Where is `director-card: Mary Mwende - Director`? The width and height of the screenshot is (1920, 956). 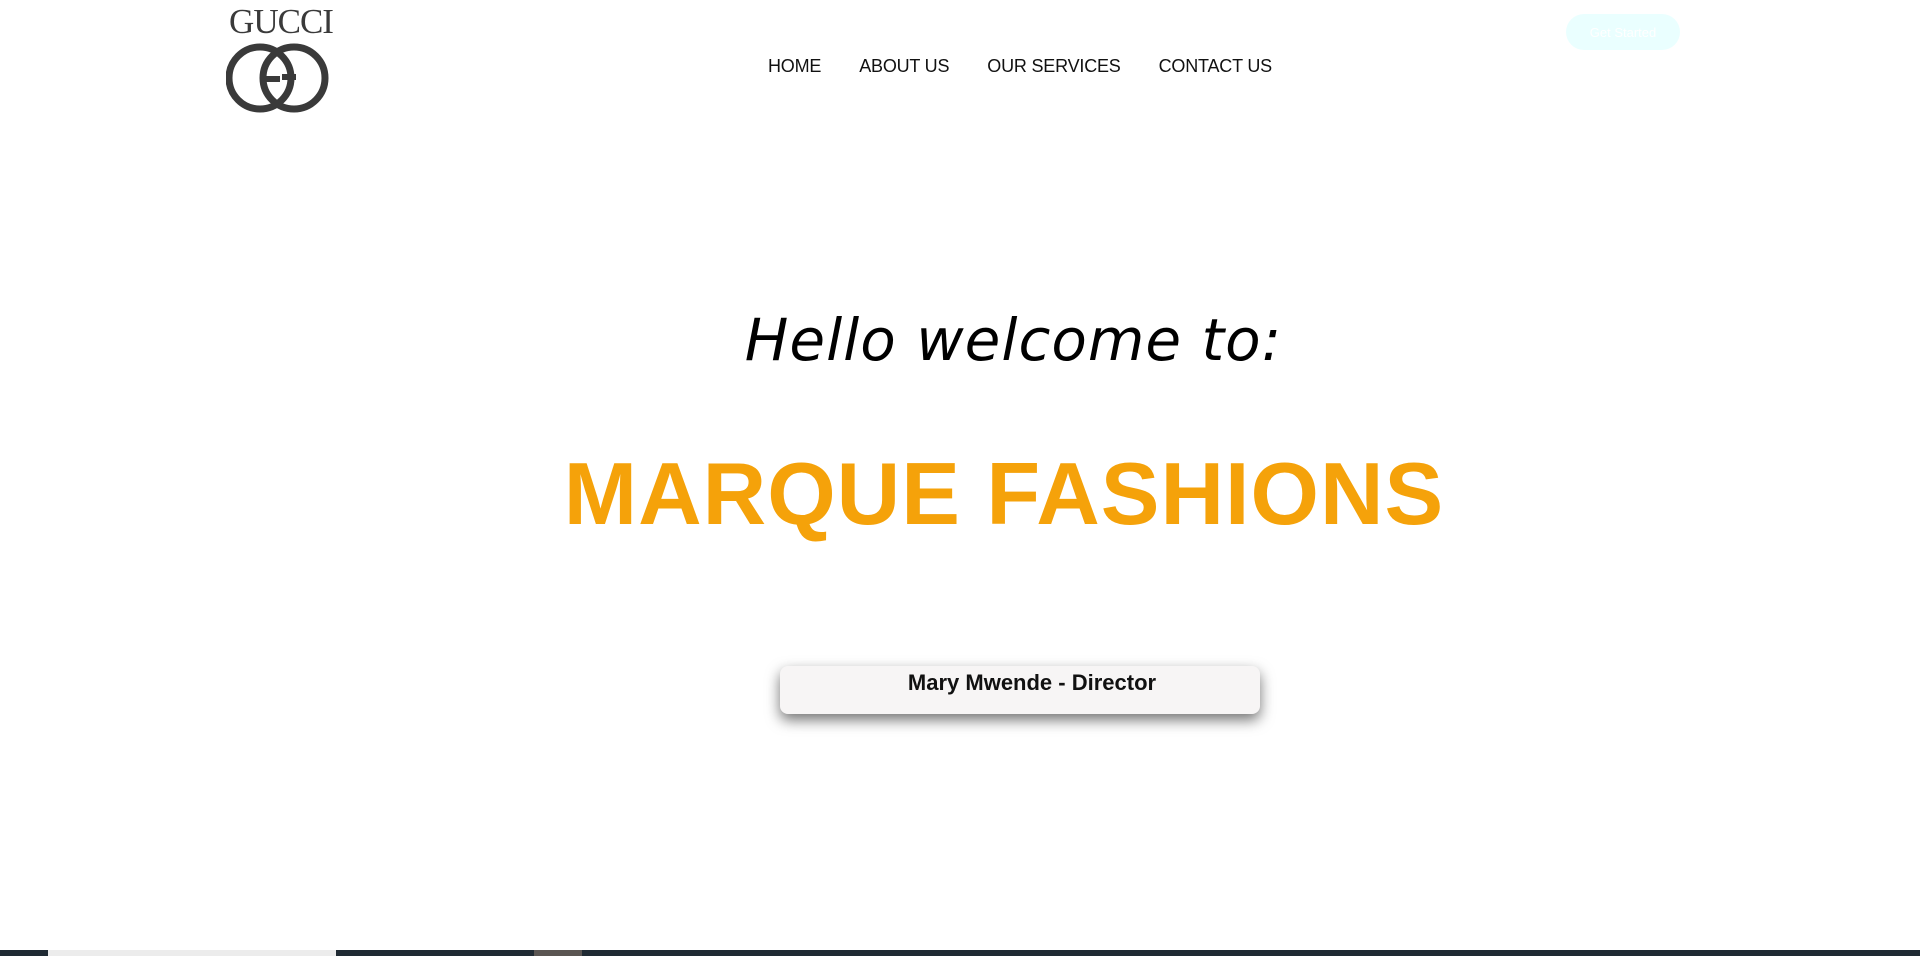
director-card: Mary Mwende - Director is located at coordinates (1020, 690).